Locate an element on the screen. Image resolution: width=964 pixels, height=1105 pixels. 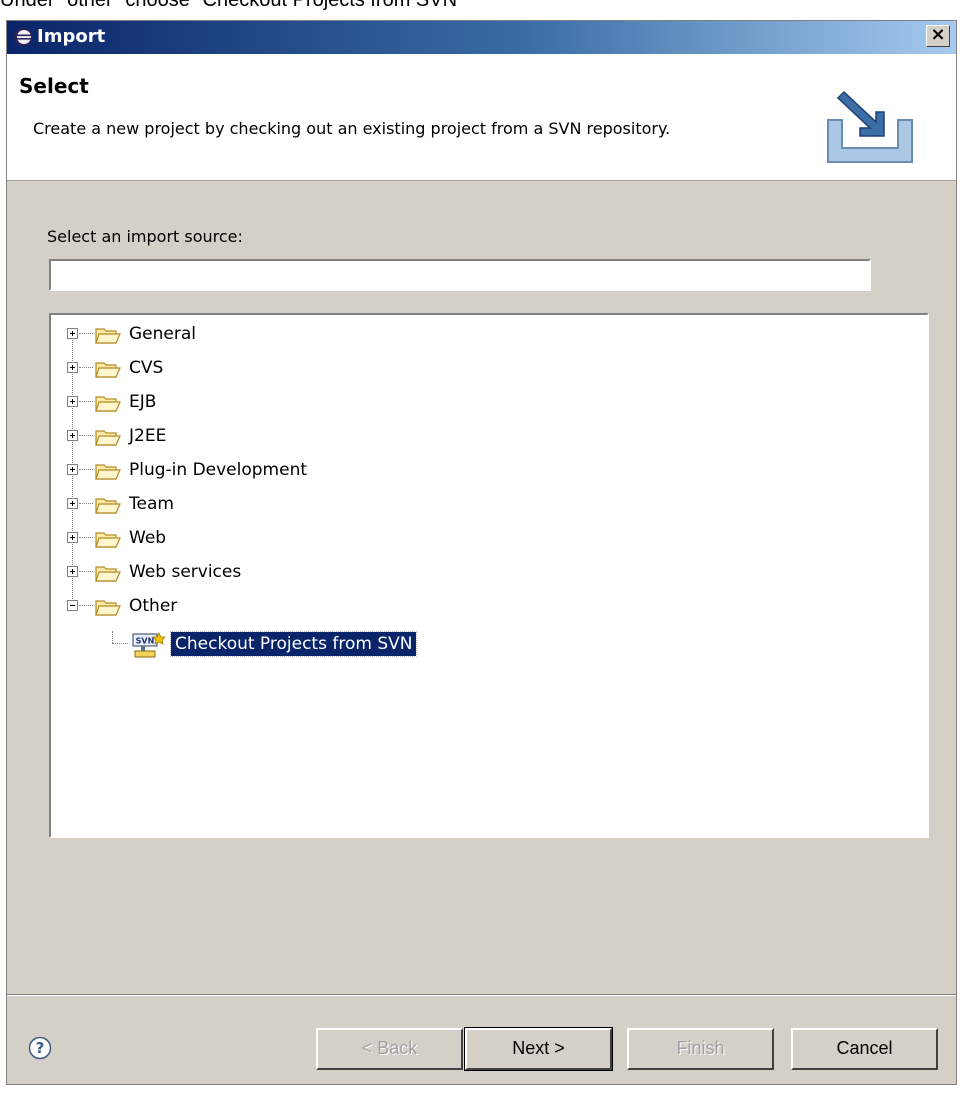
close-button: × is located at coordinates (938, 36).